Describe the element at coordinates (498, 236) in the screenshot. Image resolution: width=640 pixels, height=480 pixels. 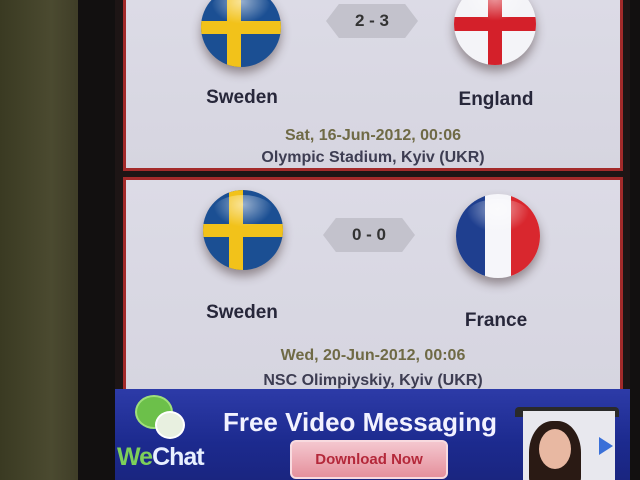
I see `france-flag-icon` at that location.